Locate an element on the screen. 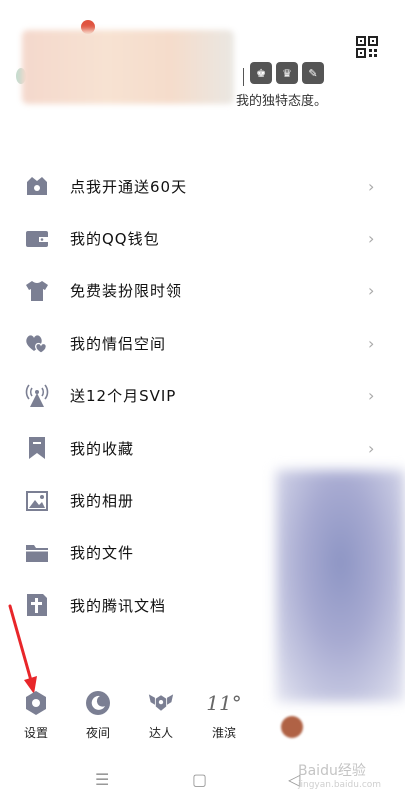 This screenshot has width=405, height=801. baidu-watermark: Baidu经验 jingyan.baidu.com is located at coordinates (339, 775).